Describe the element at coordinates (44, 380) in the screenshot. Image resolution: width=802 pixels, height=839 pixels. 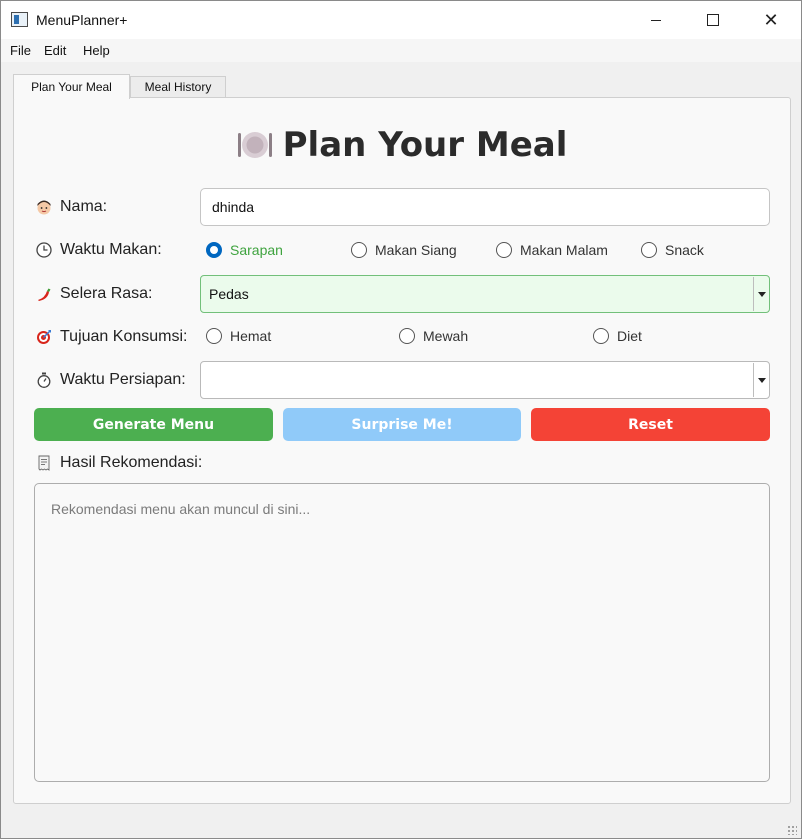
I see `stopwatch-icon` at that location.